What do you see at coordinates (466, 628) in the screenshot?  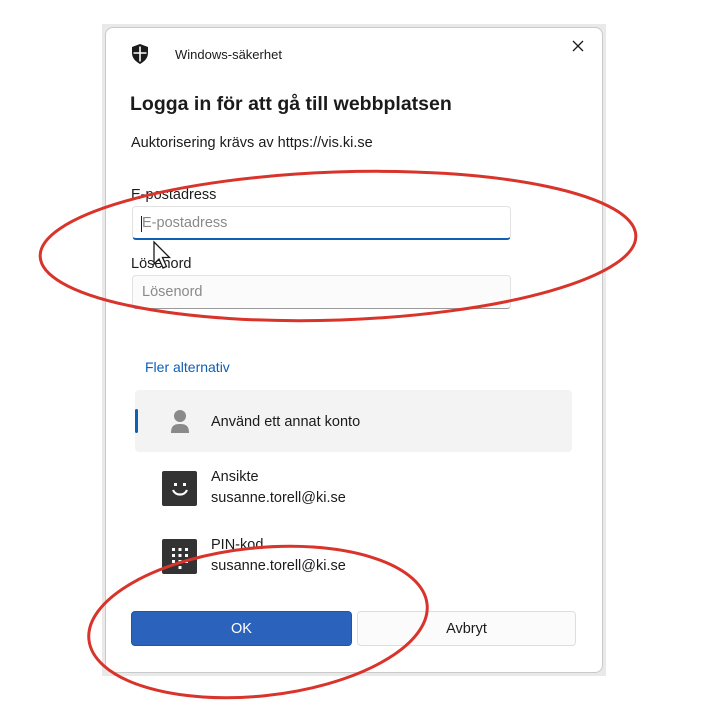 I see `cancel-button: Avbryt` at bounding box center [466, 628].